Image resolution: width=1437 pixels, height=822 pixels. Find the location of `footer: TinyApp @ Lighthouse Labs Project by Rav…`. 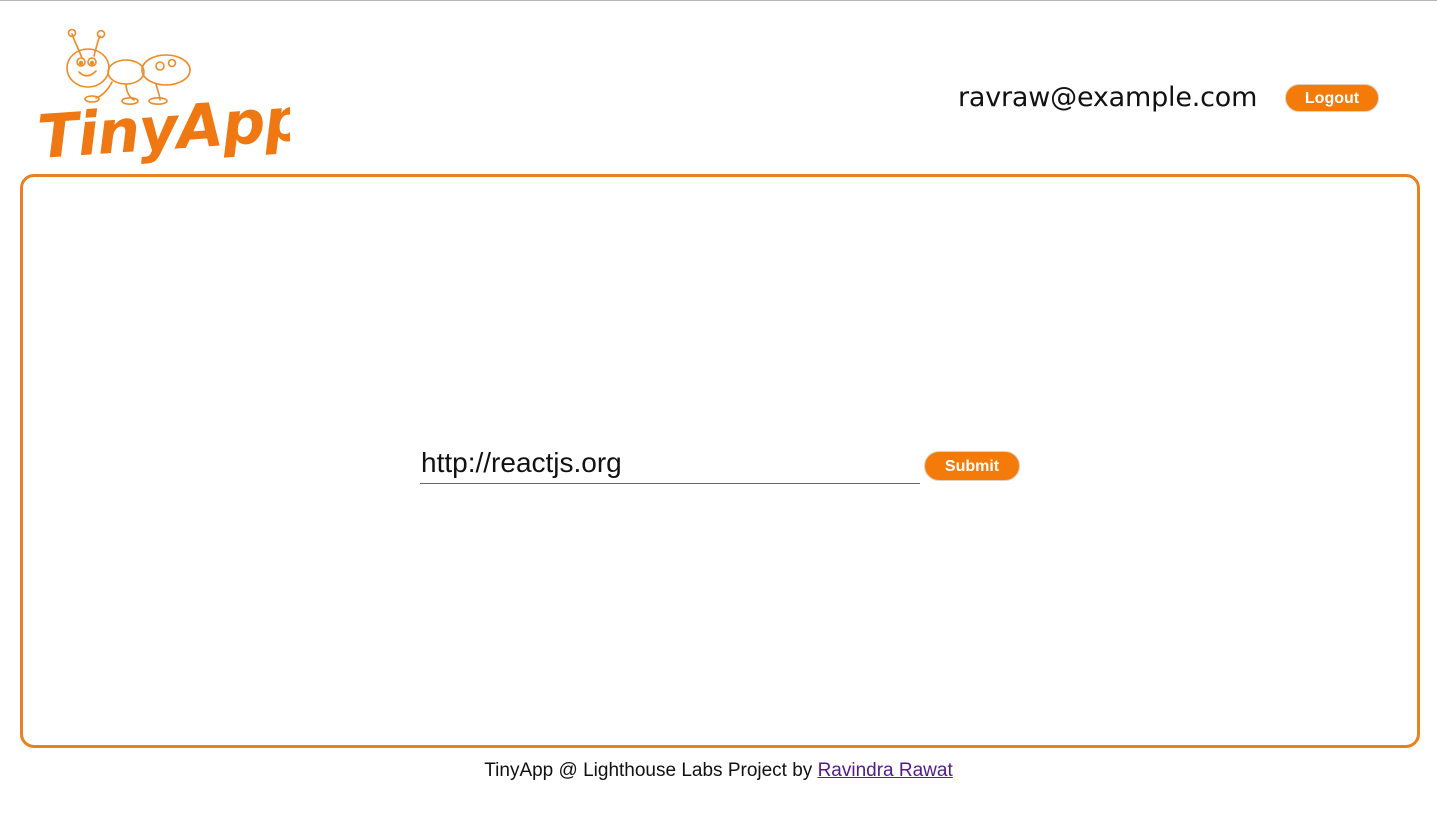

footer: TinyApp @ Lighthouse Labs Project by Rav… is located at coordinates (718, 771).